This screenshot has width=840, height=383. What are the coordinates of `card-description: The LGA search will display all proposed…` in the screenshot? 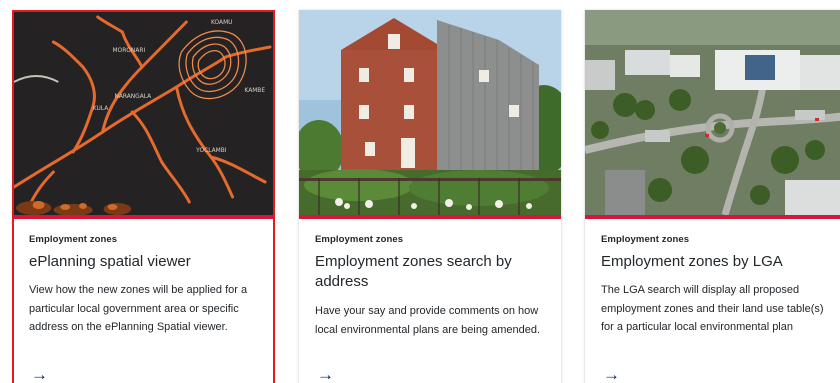 It's located at (712, 308).